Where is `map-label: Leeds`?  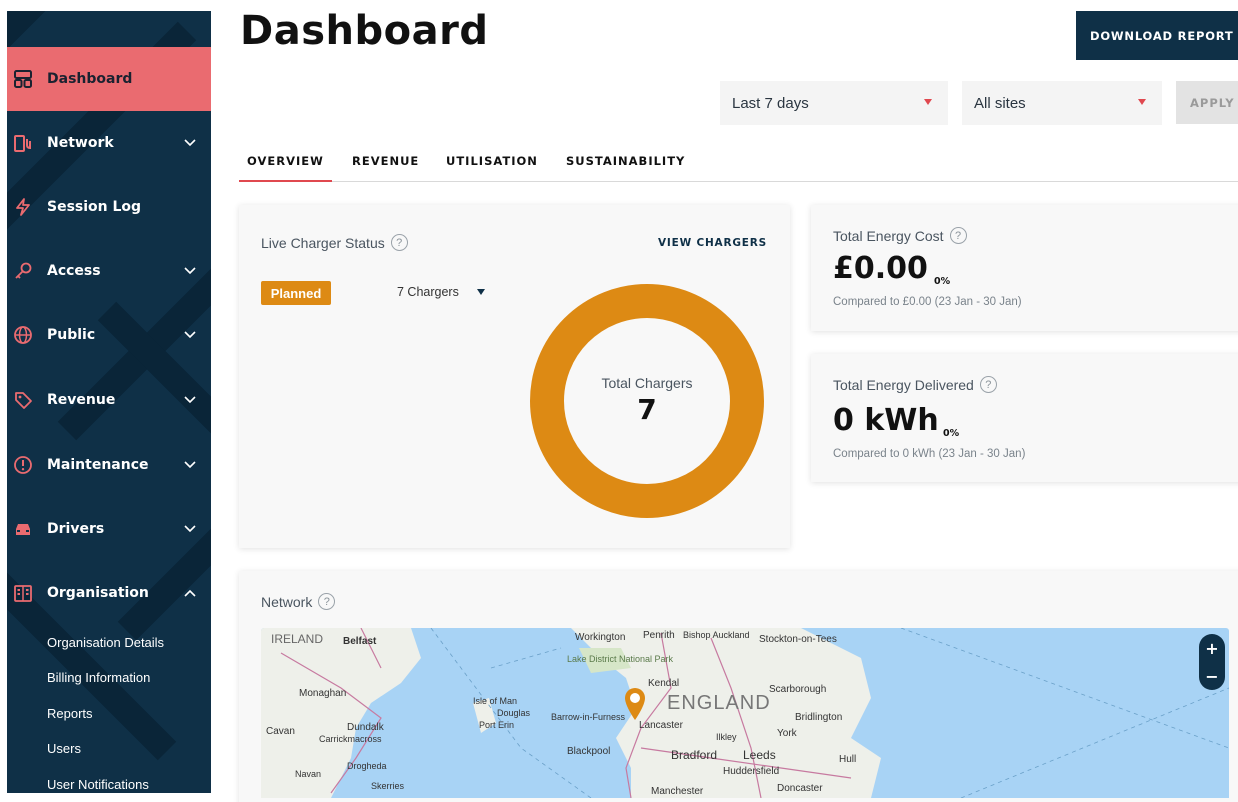 map-label: Leeds is located at coordinates (759, 755).